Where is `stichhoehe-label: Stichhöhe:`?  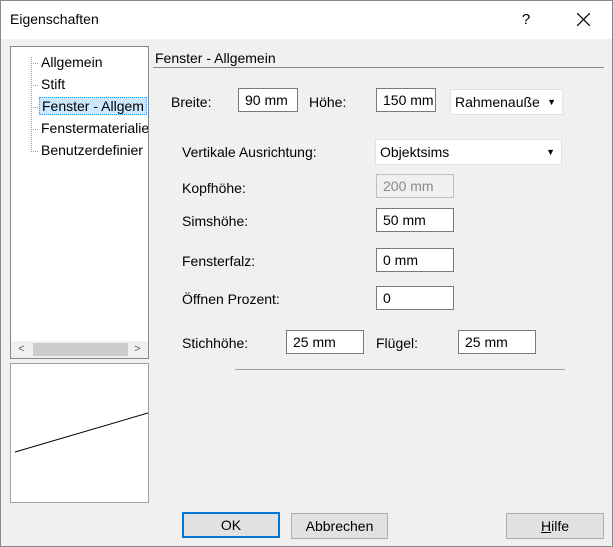
stichhoehe-label: Stichhöhe: is located at coordinates (215, 343).